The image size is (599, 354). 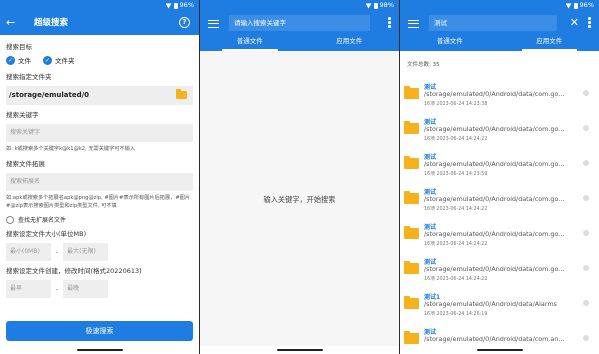 I want to click on app-bar: ← 超级搜索 ?, so click(x=99, y=23).